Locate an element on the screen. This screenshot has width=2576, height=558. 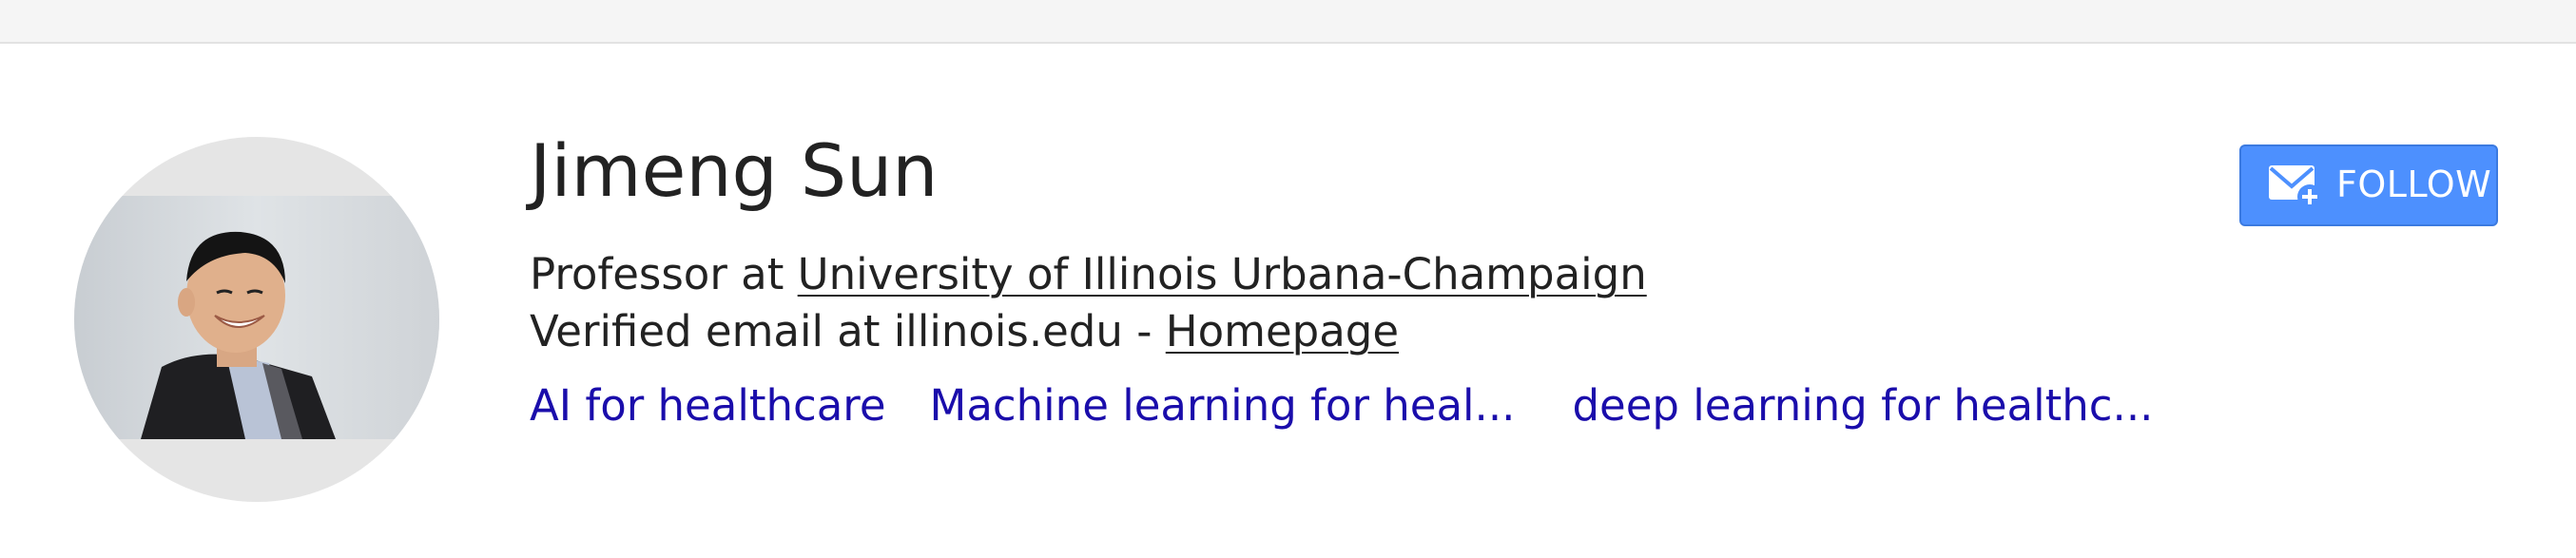
interest-link: AI for healthcare is located at coordinates (708, 405).